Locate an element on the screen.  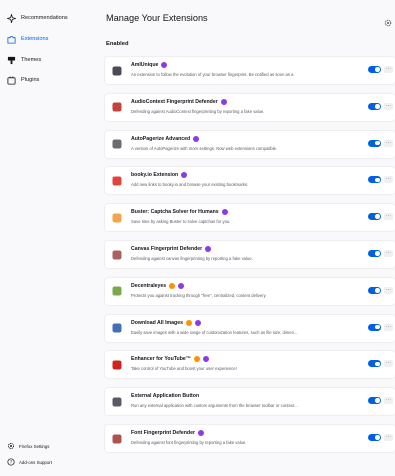
extension-name-row: AudioContext Fingerprint Defender is located at coordinates (179, 101).